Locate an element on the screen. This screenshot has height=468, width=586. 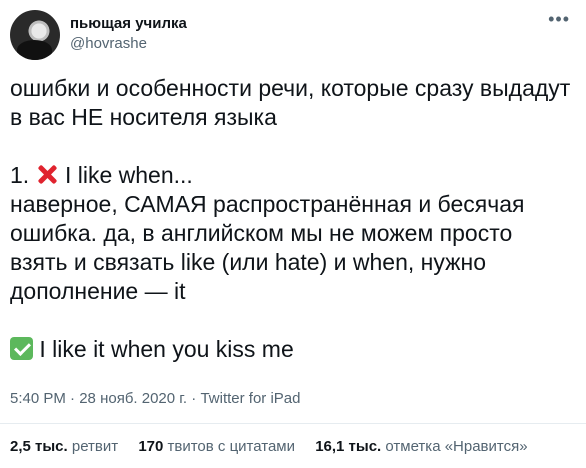
correct-example: I like it when you kiss me is located at coordinates (166, 349).